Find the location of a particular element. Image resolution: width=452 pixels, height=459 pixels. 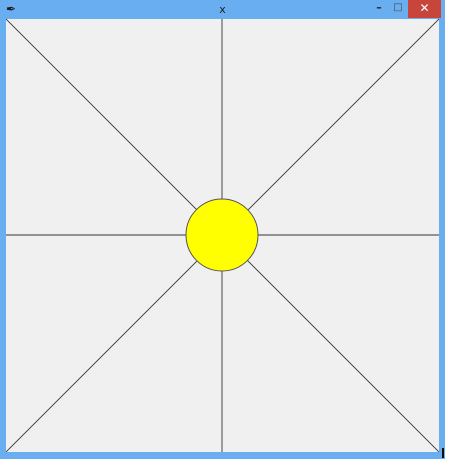

minimize-button: – is located at coordinates (379, 9).